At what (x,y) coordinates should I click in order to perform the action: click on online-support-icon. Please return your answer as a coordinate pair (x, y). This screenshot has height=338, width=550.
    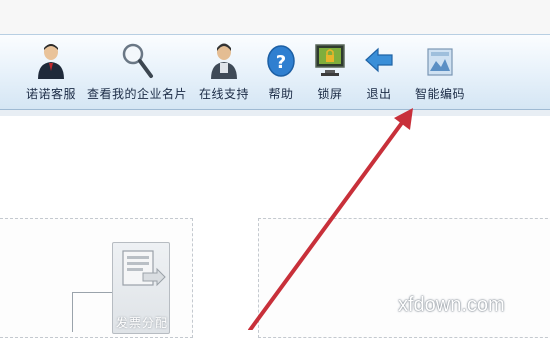
    Looking at the image, I should click on (224, 60).